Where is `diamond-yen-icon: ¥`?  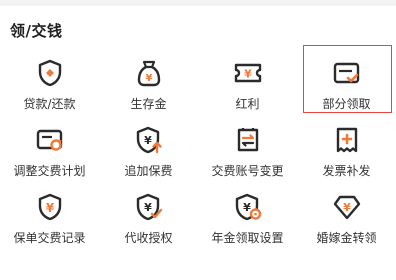 diamond-yen-icon: ¥ is located at coordinates (347, 206).